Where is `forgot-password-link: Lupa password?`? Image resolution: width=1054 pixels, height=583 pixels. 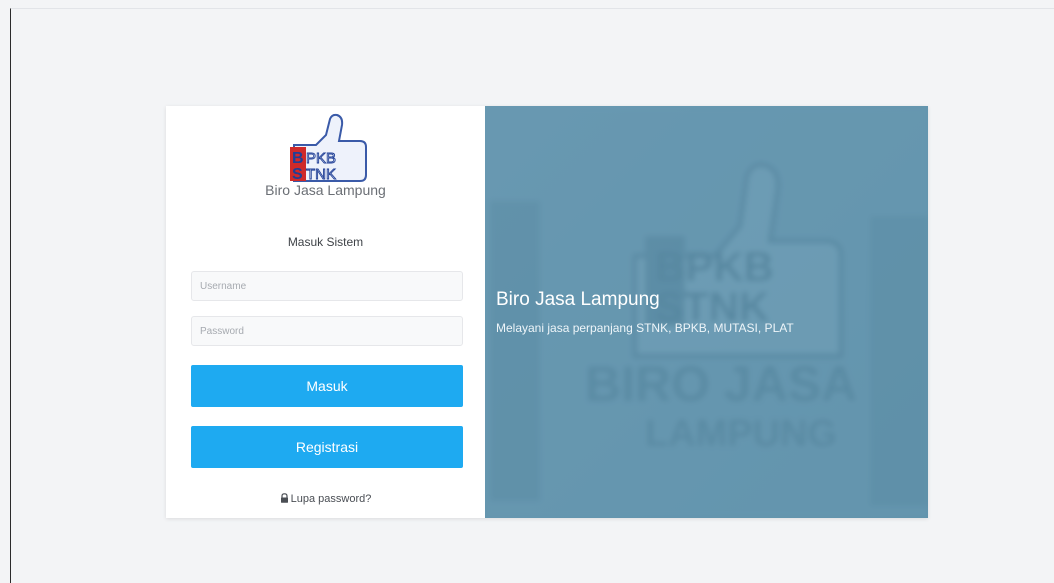
forgot-password-link: Lupa password? is located at coordinates (325, 499).